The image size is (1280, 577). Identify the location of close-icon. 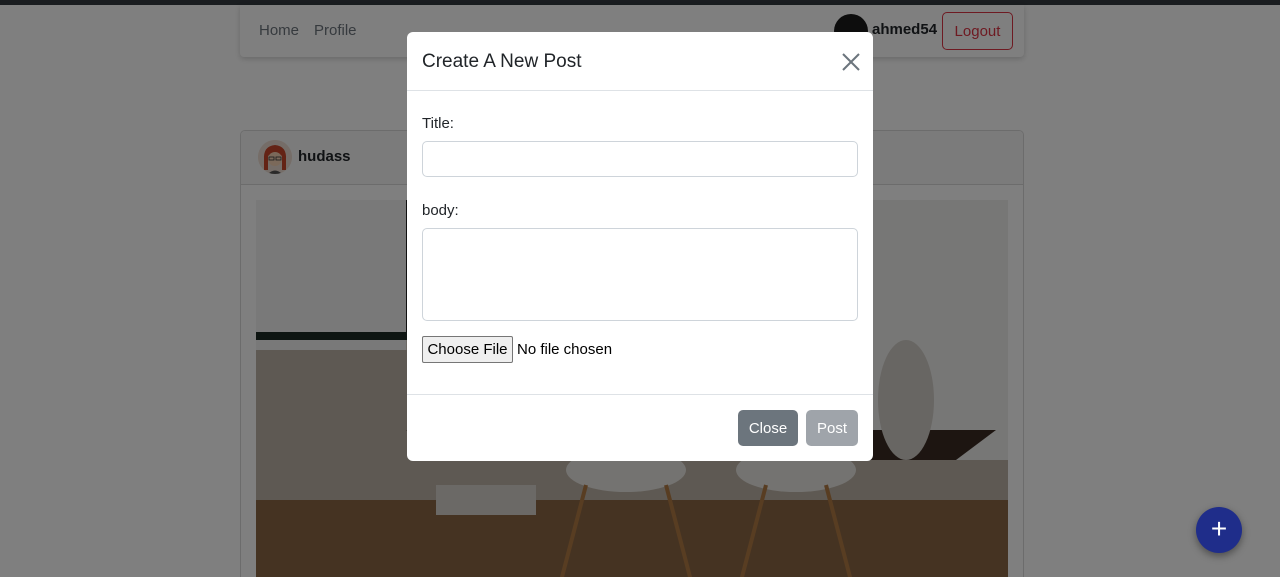
(851, 62).